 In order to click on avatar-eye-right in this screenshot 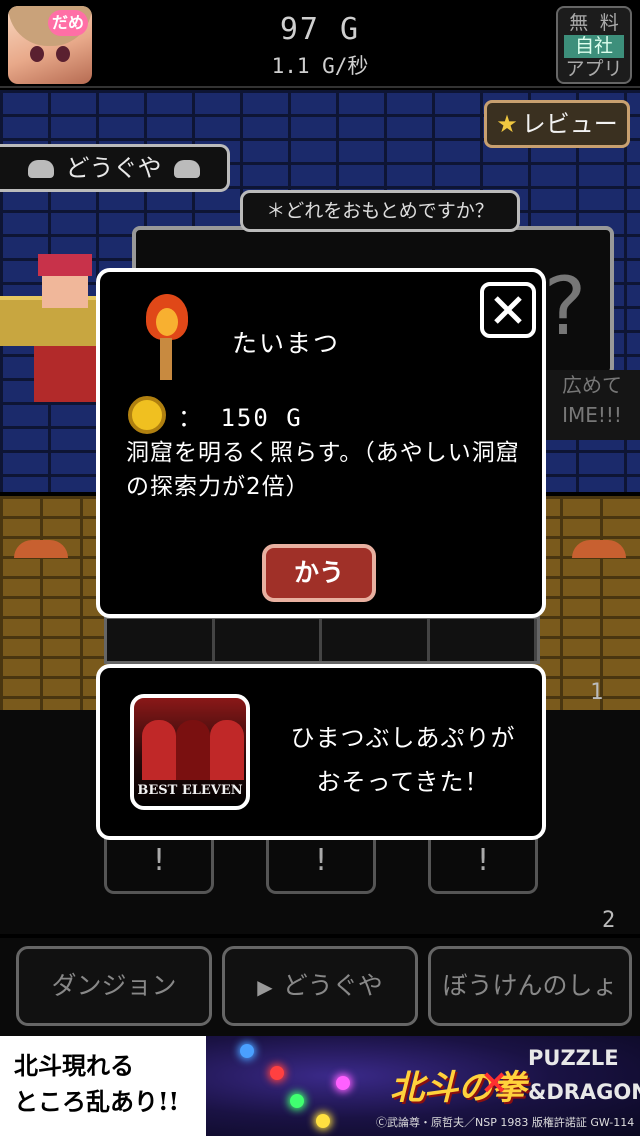, I will do `click(63, 54)`.